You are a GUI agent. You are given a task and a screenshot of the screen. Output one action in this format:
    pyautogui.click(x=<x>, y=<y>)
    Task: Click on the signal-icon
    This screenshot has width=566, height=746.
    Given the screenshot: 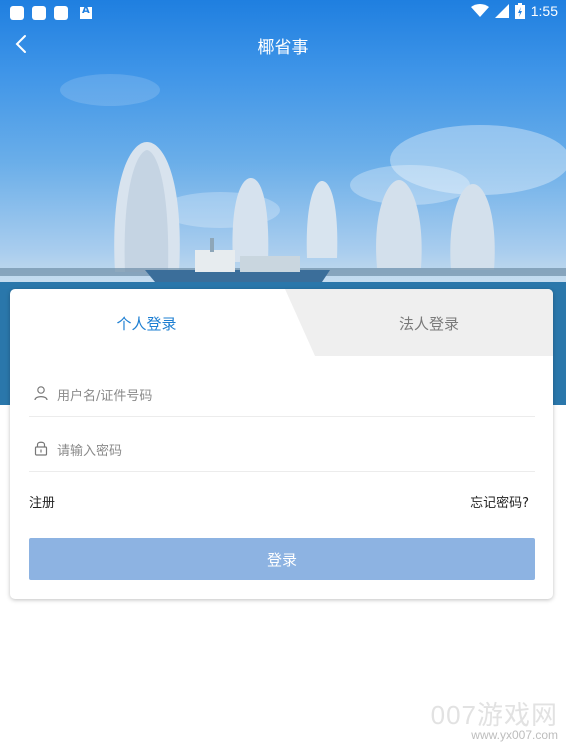 What is the action you would take?
    pyautogui.click(x=501, y=11)
    